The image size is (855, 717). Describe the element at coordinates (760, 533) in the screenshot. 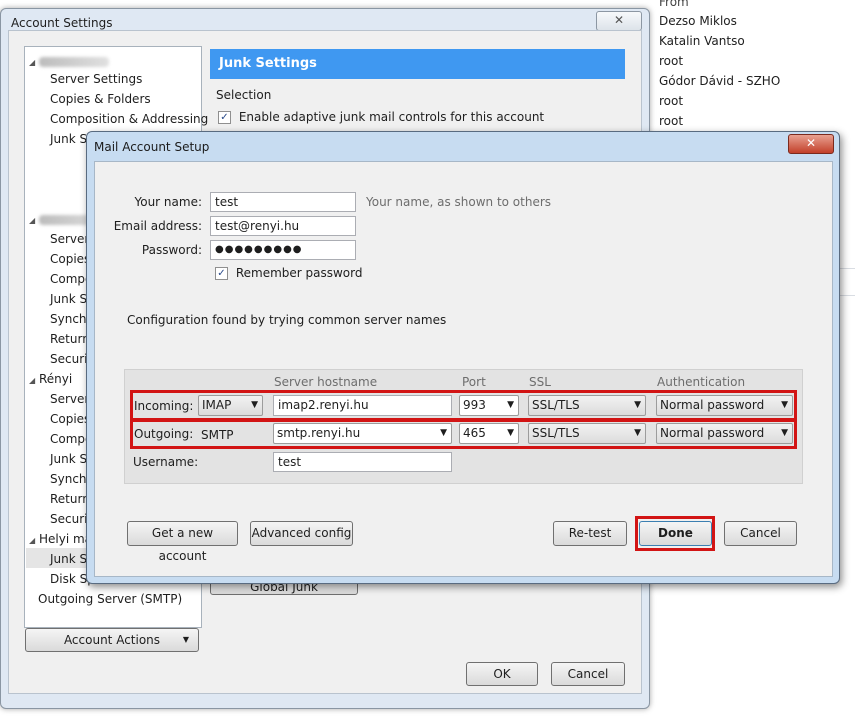

I see `dialog-cancel-button: Cancel` at that location.